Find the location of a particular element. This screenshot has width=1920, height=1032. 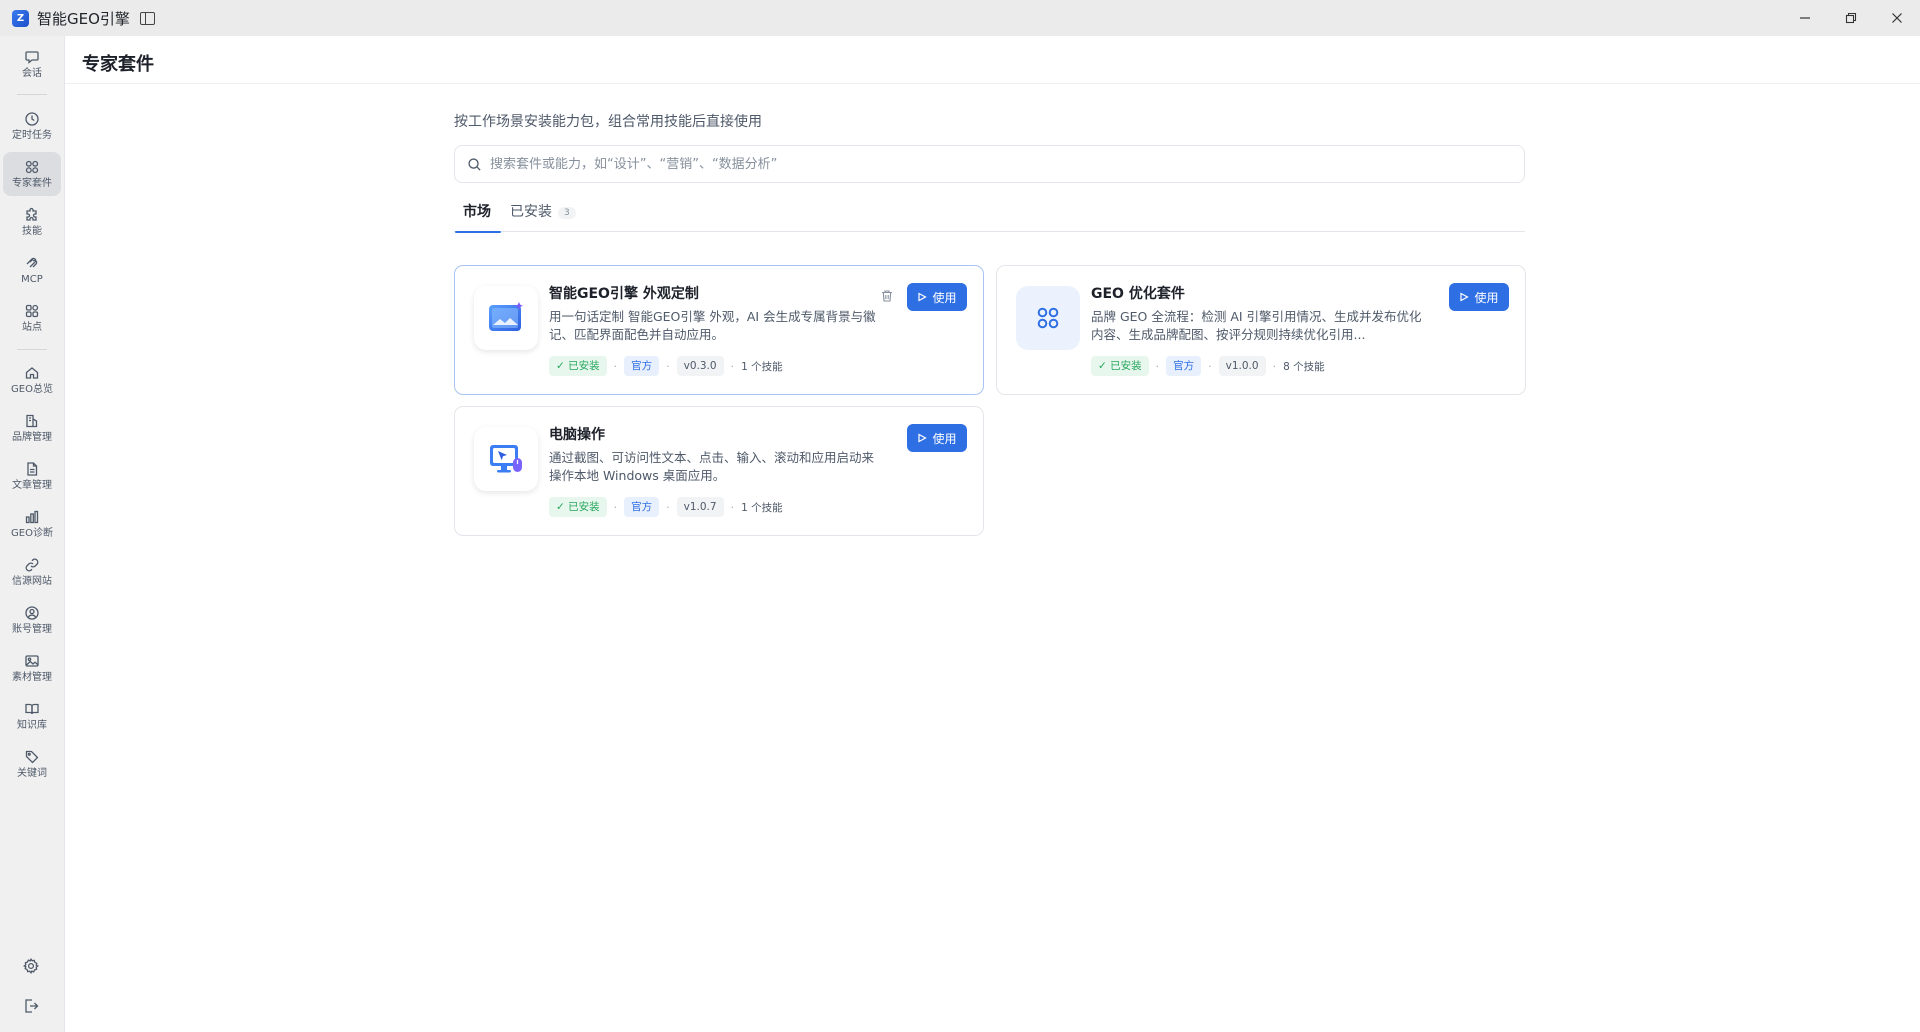

sidebar-item-label: GEO诊断 is located at coordinates (32, 533).